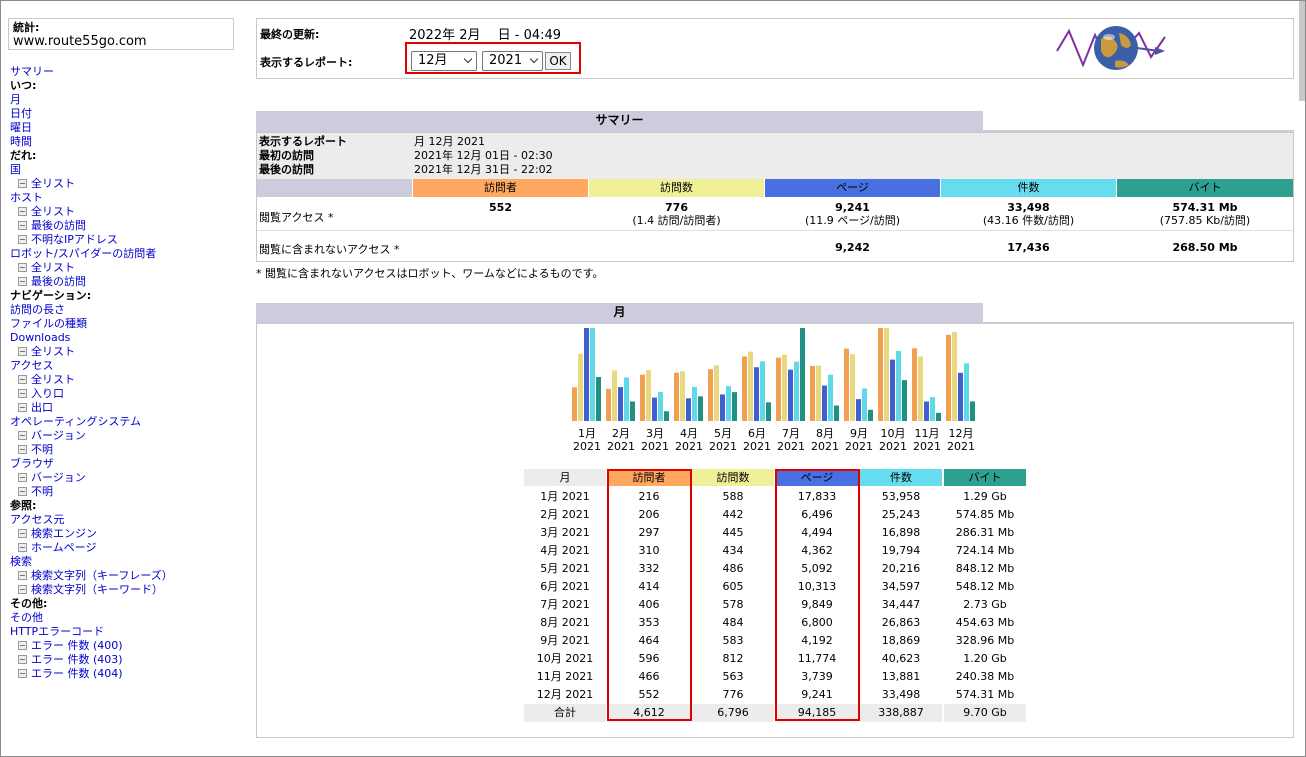 The height and width of the screenshot is (757, 1306). What do you see at coordinates (121, 34) in the screenshot?
I see `site-stat-box: 統計: www.route55go.com` at bounding box center [121, 34].